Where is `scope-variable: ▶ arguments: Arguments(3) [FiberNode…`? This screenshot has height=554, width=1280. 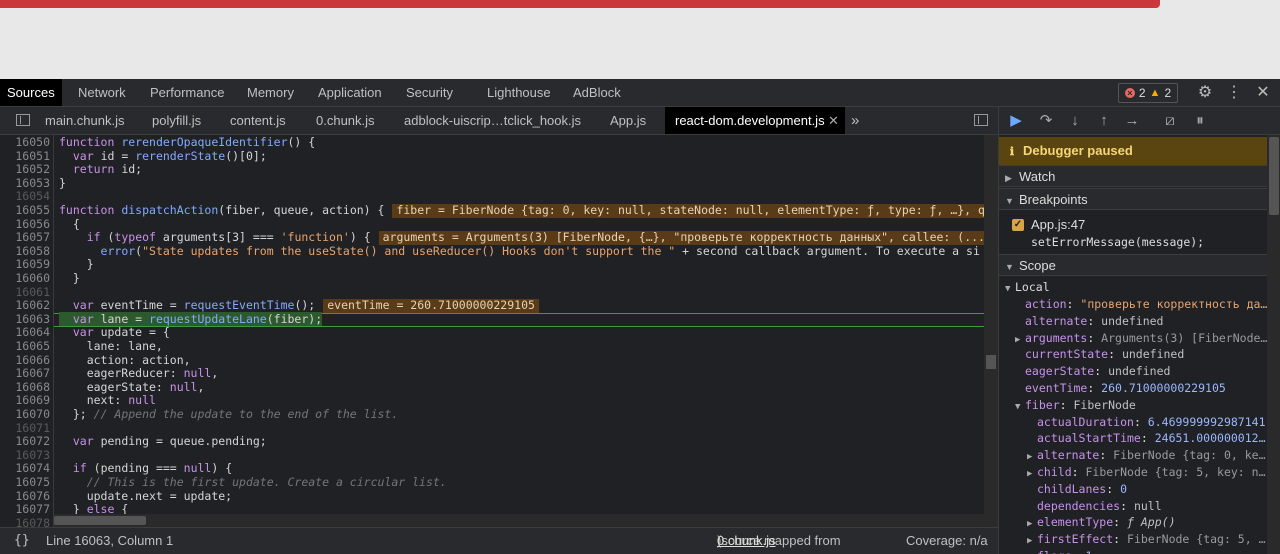
scope-variable: ▶ arguments: Arguments(3) [FiberNode… is located at coordinates (1141, 338).